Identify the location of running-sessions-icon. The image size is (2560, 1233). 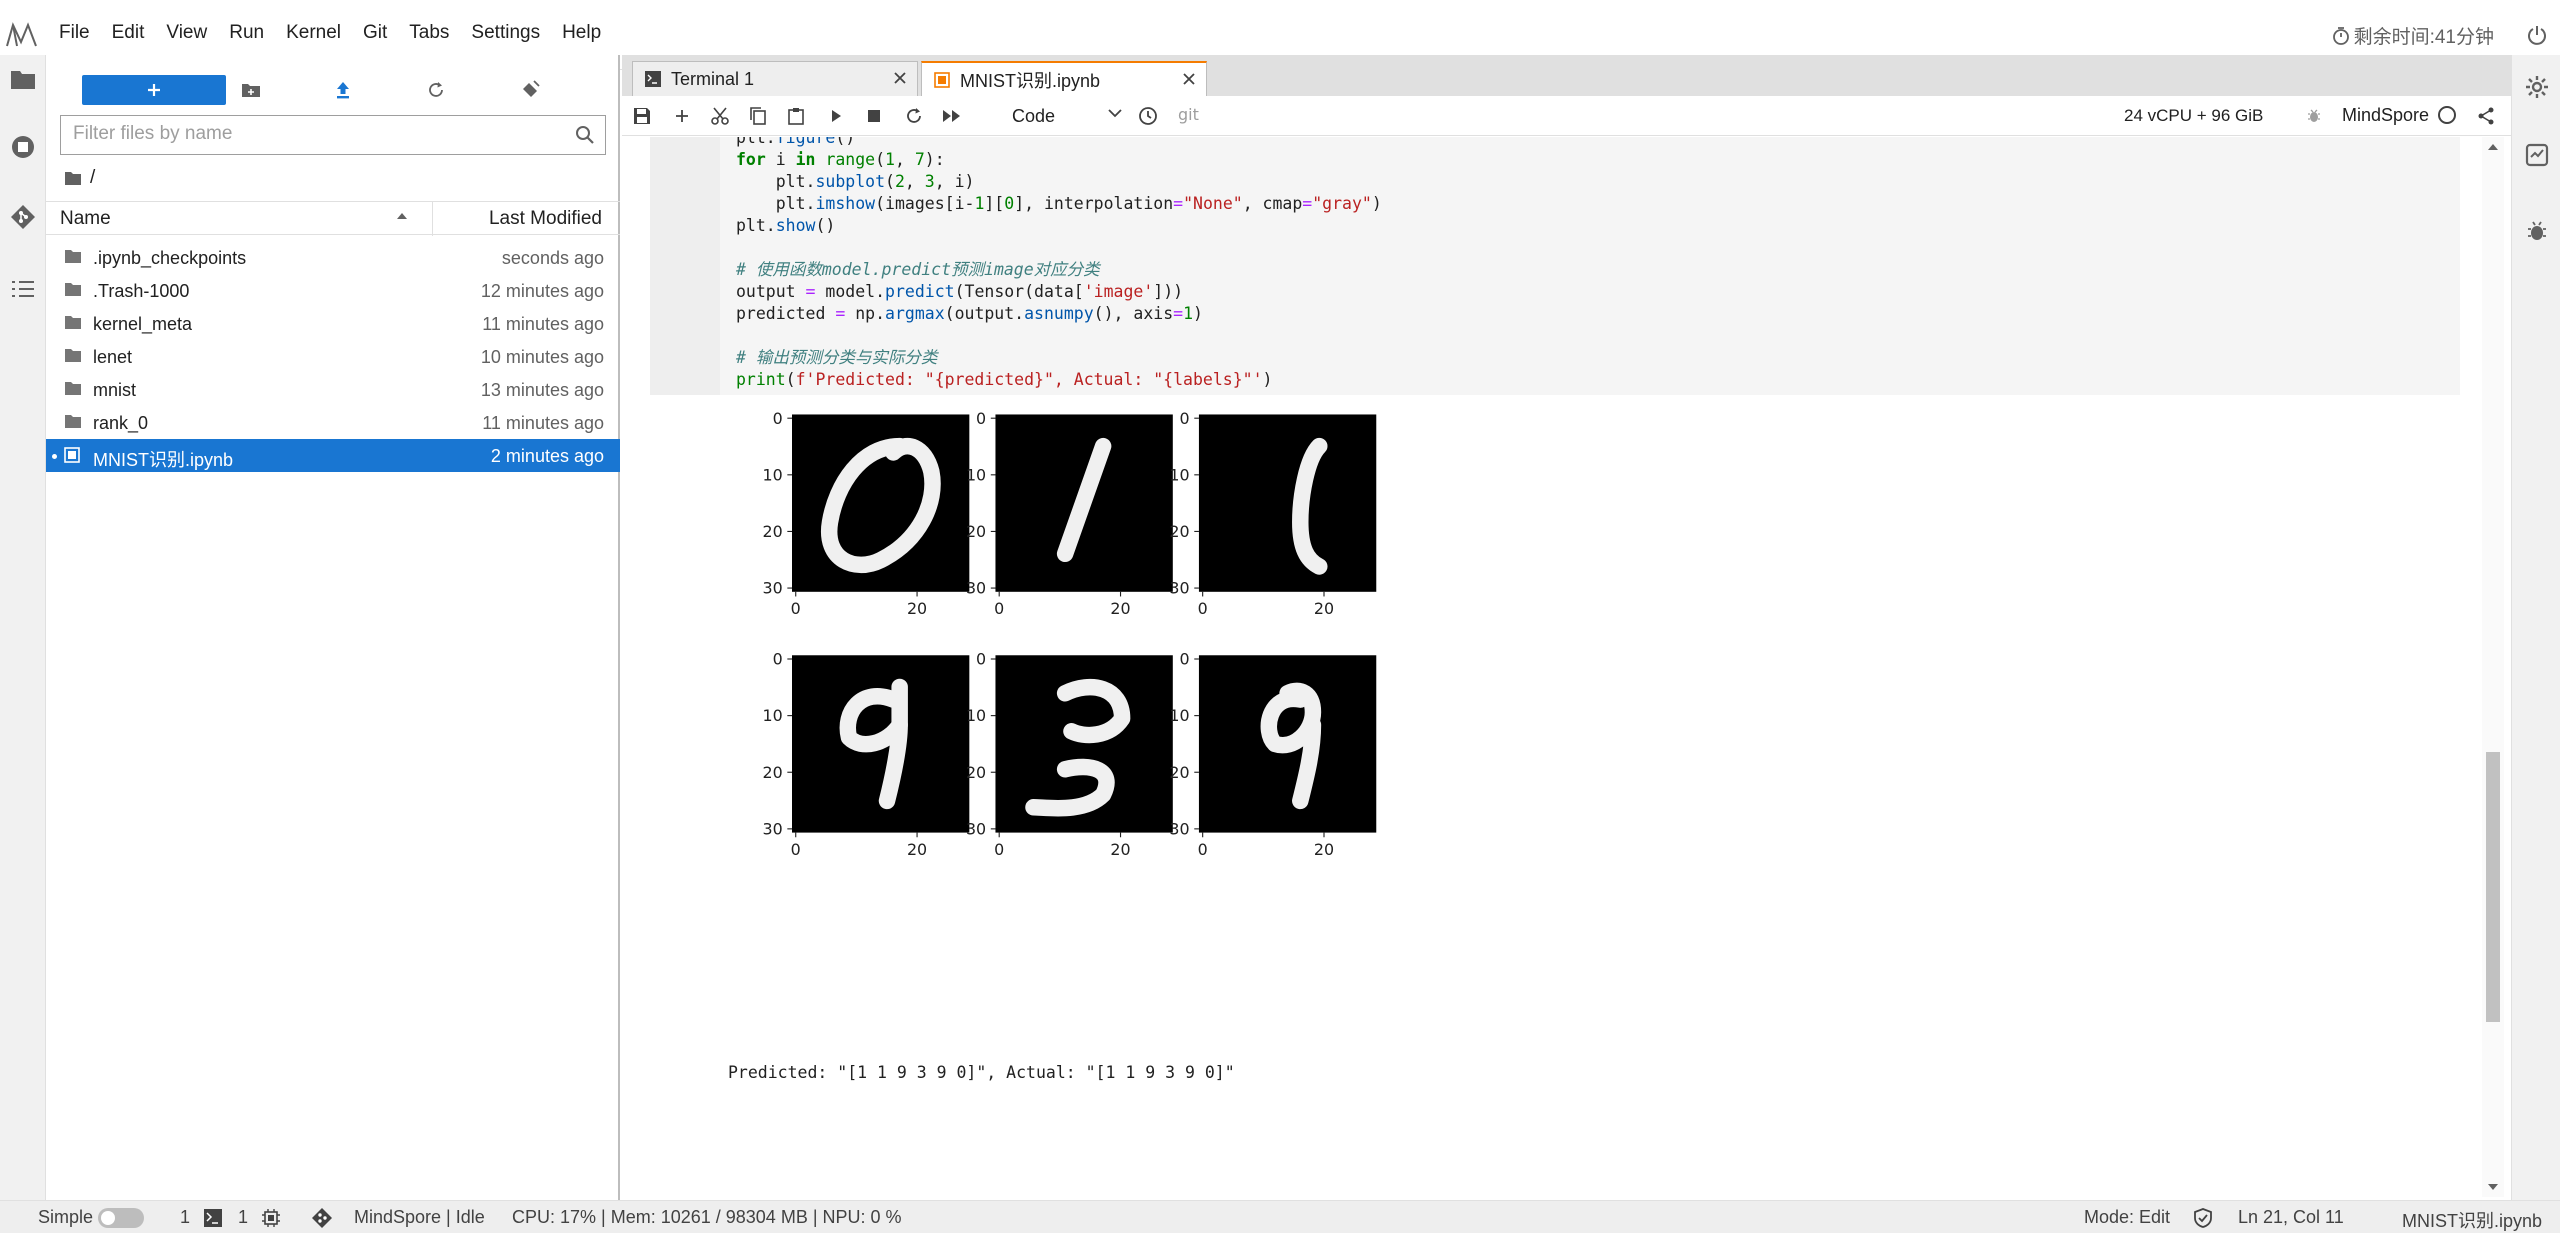
(23, 147).